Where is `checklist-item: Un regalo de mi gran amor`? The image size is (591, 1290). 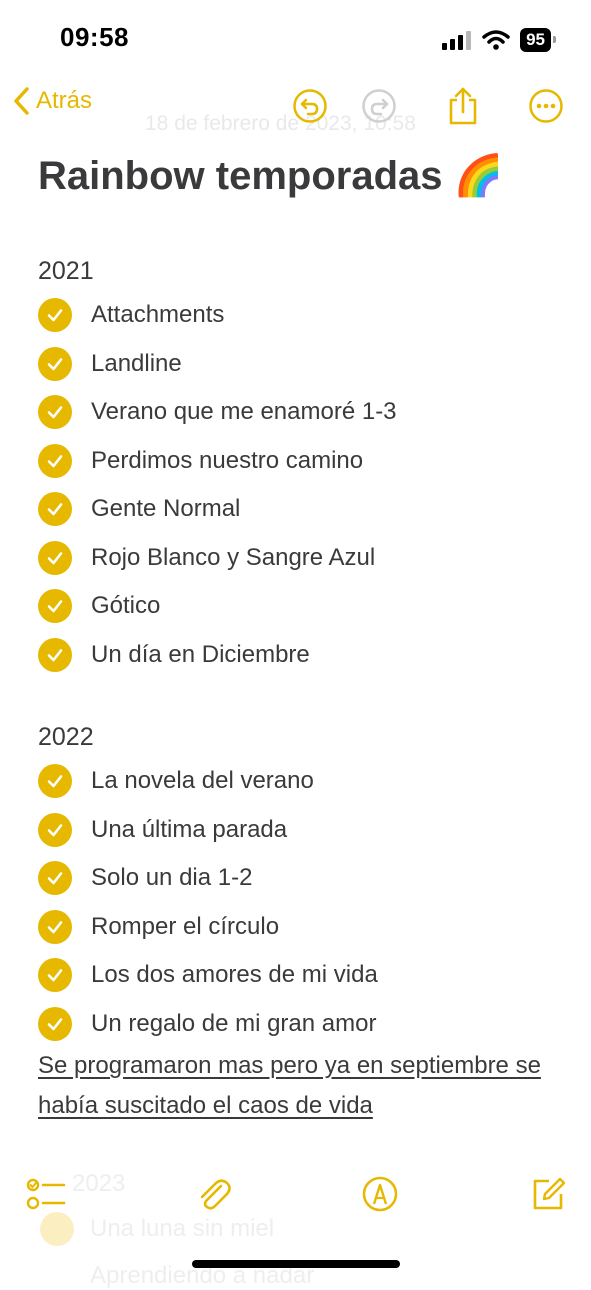
checklist-item: Un regalo de mi gran amor is located at coordinates (298, 1024).